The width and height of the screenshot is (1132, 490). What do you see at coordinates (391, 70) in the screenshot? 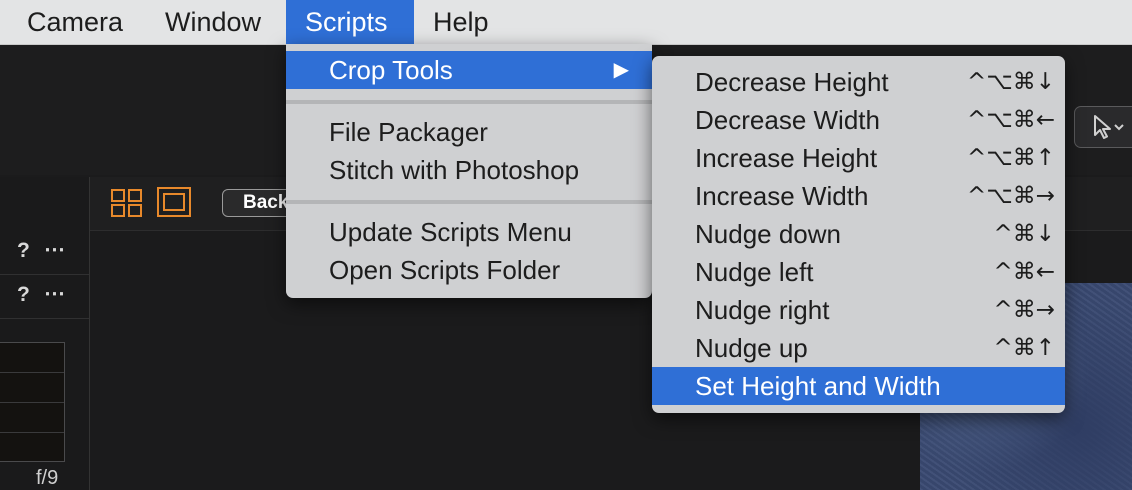
I see `menu-item-label: Crop Tools` at bounding box center [391, 70].